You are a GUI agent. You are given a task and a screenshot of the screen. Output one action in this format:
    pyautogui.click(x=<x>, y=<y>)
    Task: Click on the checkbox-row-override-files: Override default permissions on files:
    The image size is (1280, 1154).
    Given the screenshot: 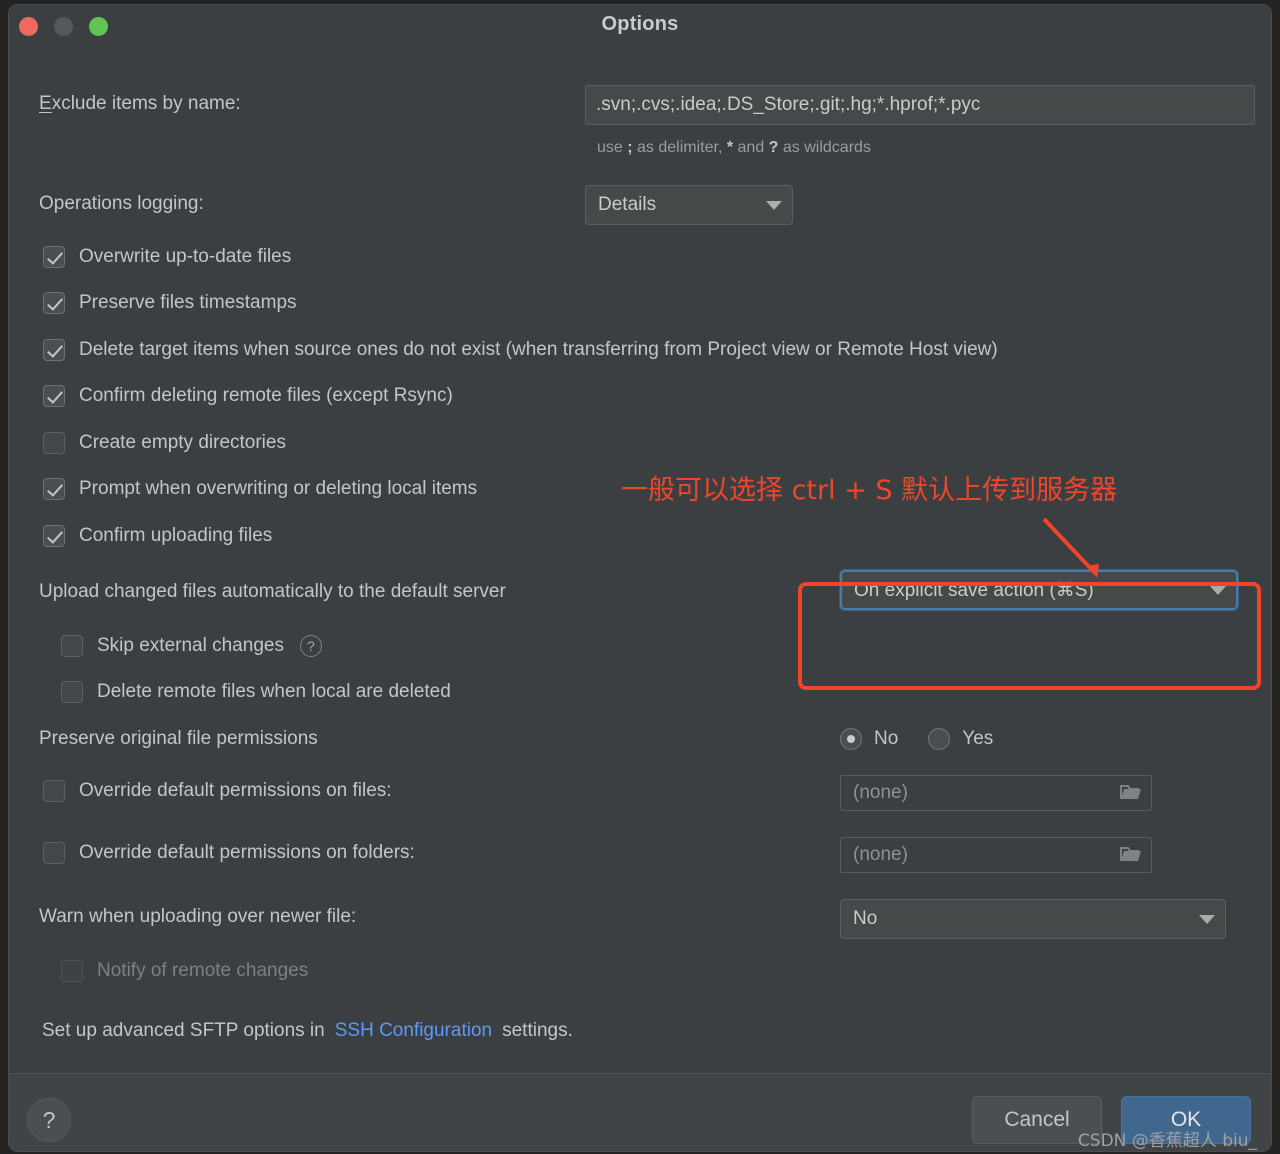 What is the action you would take?
    pyautogui.click(x=217, y=791)
    